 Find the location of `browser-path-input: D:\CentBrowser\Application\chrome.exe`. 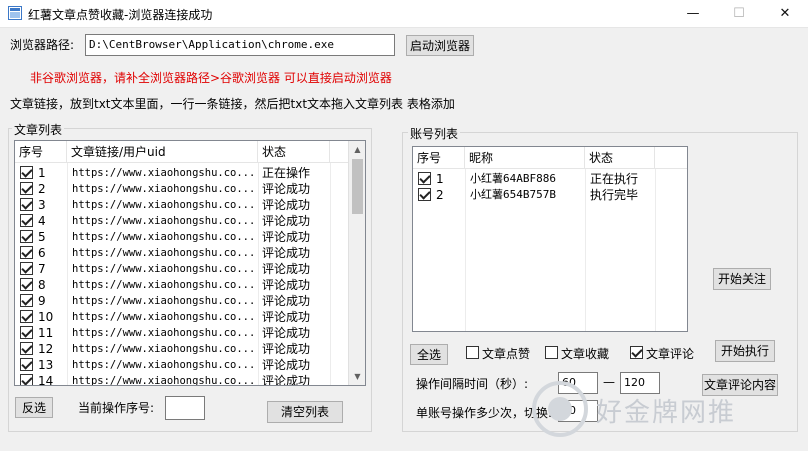

browser-path-input: D:\CentBrowser\Application\chrome.exe is located at coordinates (240, 45).